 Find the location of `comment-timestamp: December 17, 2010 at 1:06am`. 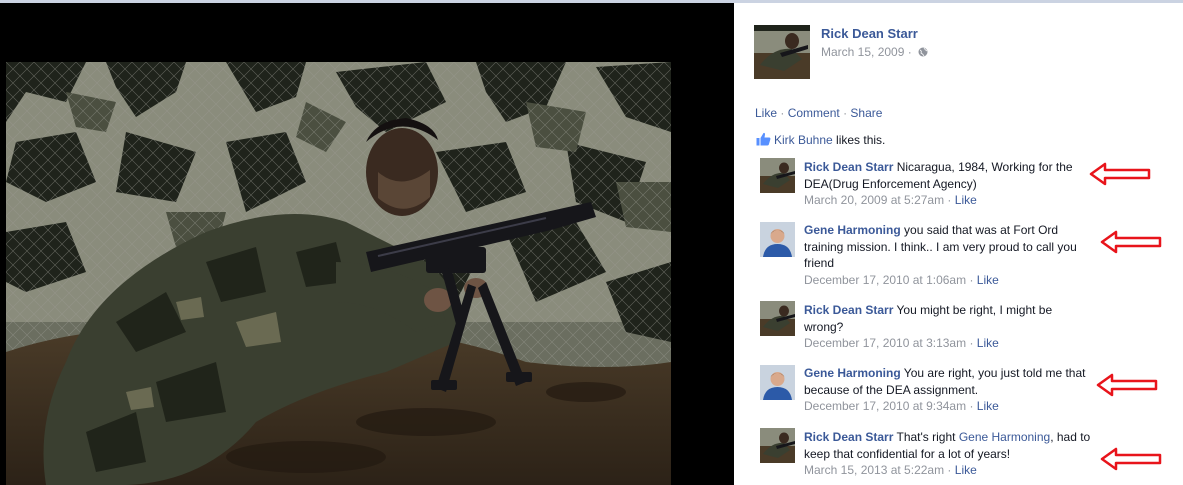

comment-timestamp: December 17, 2010 at 1:06am is located at coordinates (885, 280).